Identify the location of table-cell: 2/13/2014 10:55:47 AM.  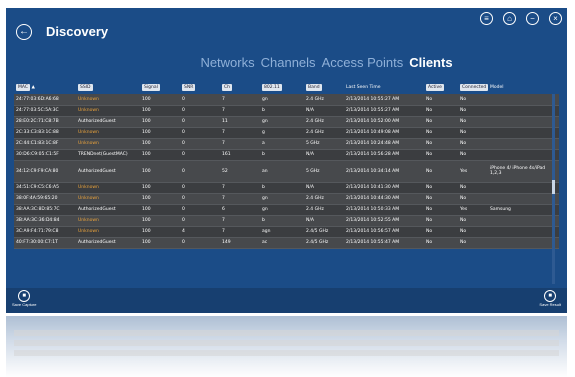
(384, 243).